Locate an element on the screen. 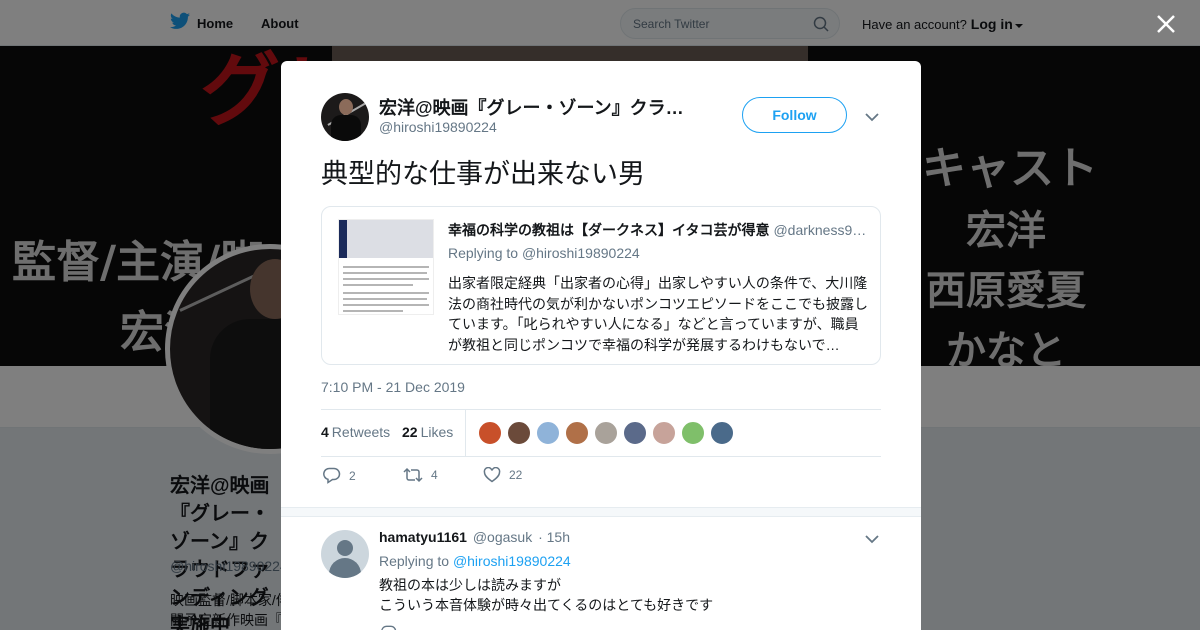 Image resolution: width=1200 pixels, height=630 pixels. tweet-text: 典型的な仕事が出来ない男 is located at coordinates (483, 174).